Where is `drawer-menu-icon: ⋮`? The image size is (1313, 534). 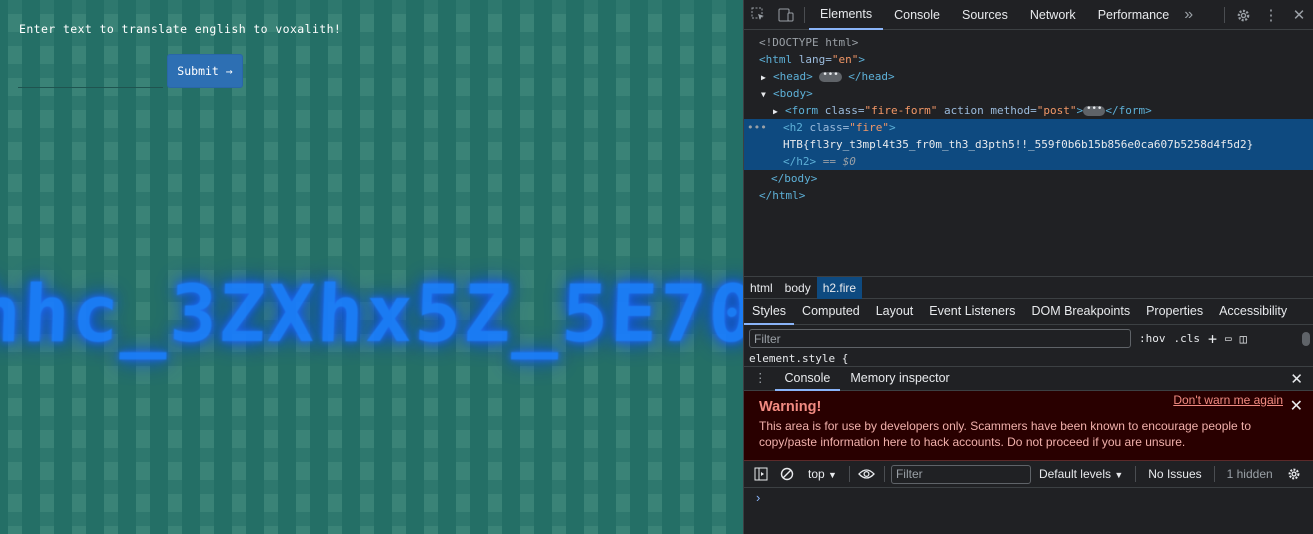 drawer-menu-icon: ⋮ is located at coordinates (759, 378).